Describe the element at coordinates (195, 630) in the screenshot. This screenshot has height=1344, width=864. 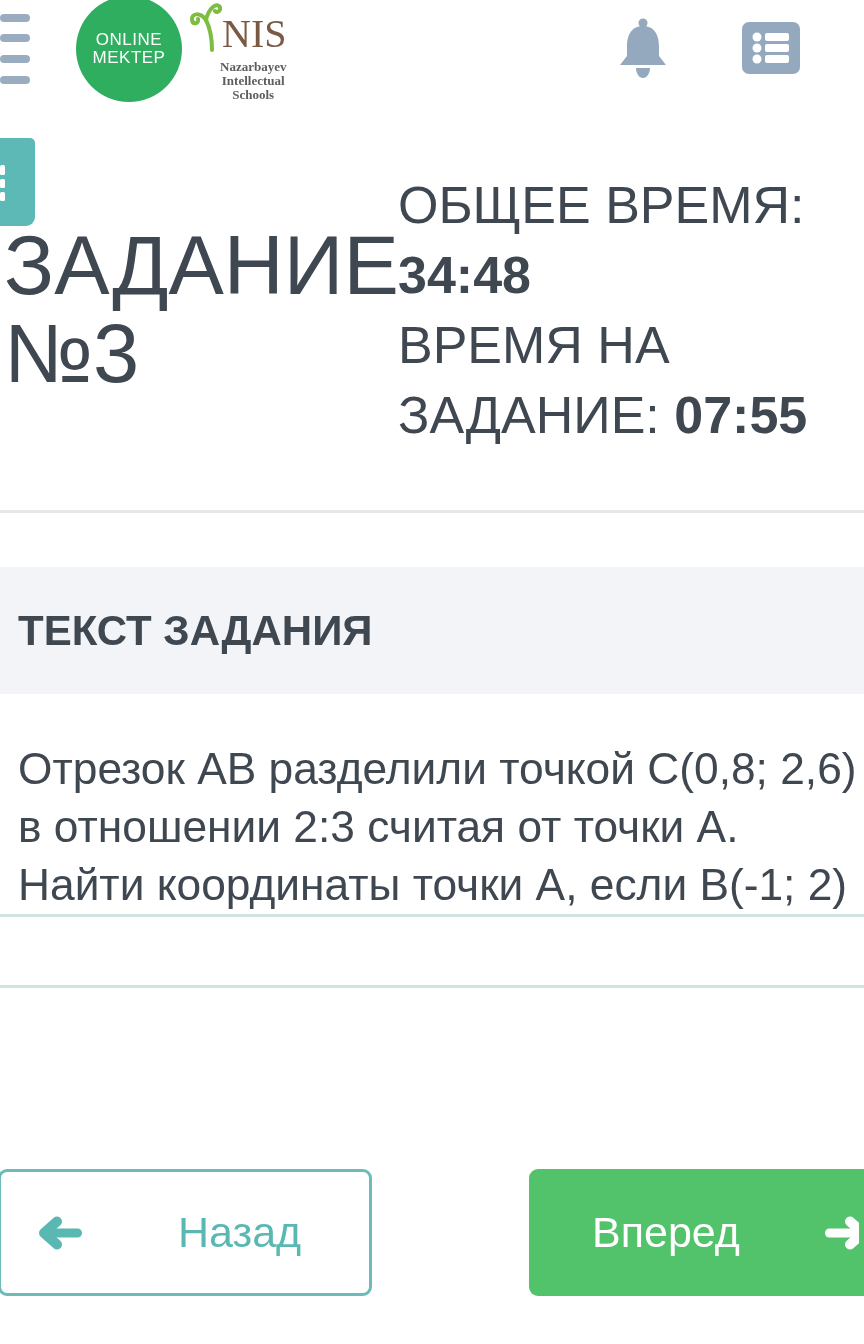
I see `section-title: ТЕКСТ ЗАДАНИЯ` at that location.